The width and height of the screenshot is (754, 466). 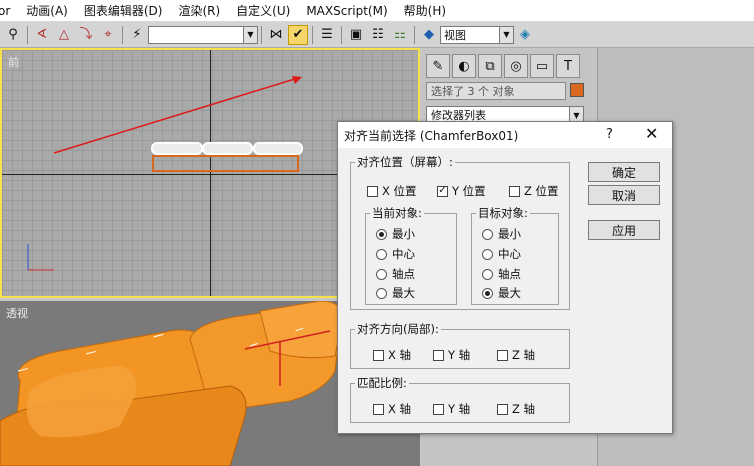 I want to click on target-max-radio: 最大, so click(x=501, y=293).